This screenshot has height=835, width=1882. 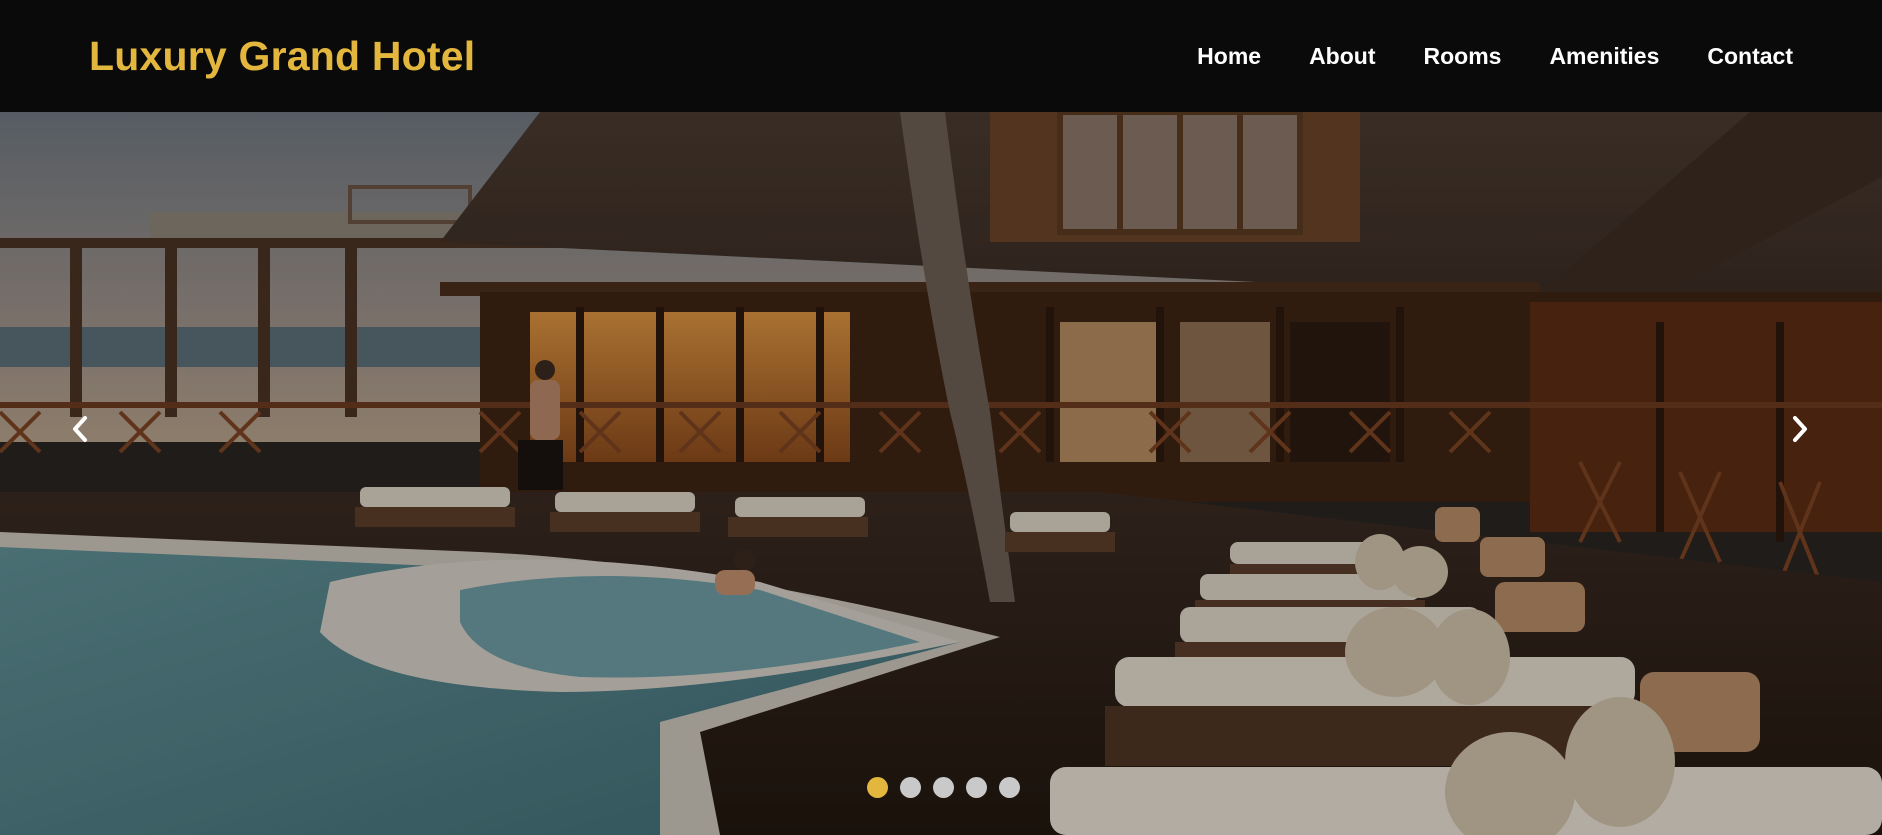 I want to click on chevron-left-icon, so click(x=80, y=429).